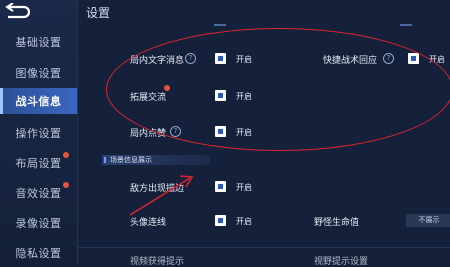 The image size is (450, 267). Describe the element at coordinates (341, 262) in the screenshot. I see `partial-setting-label: 视野提示设置` at that location.